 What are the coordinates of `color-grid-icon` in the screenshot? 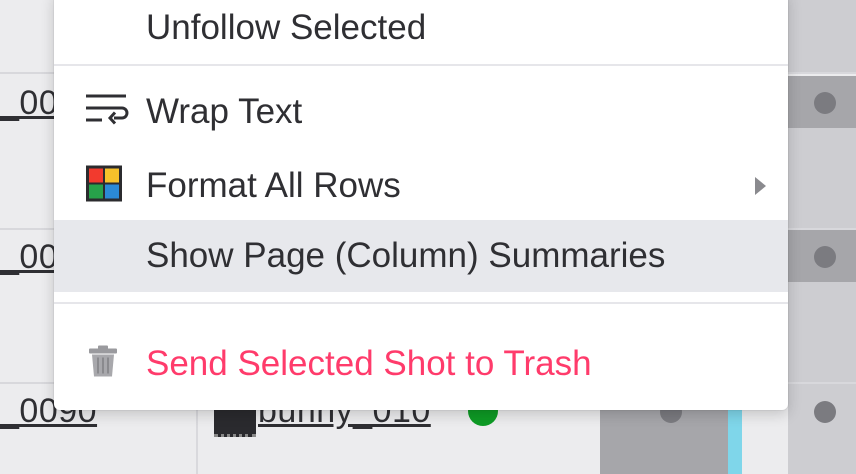 It's located at (104, 186).